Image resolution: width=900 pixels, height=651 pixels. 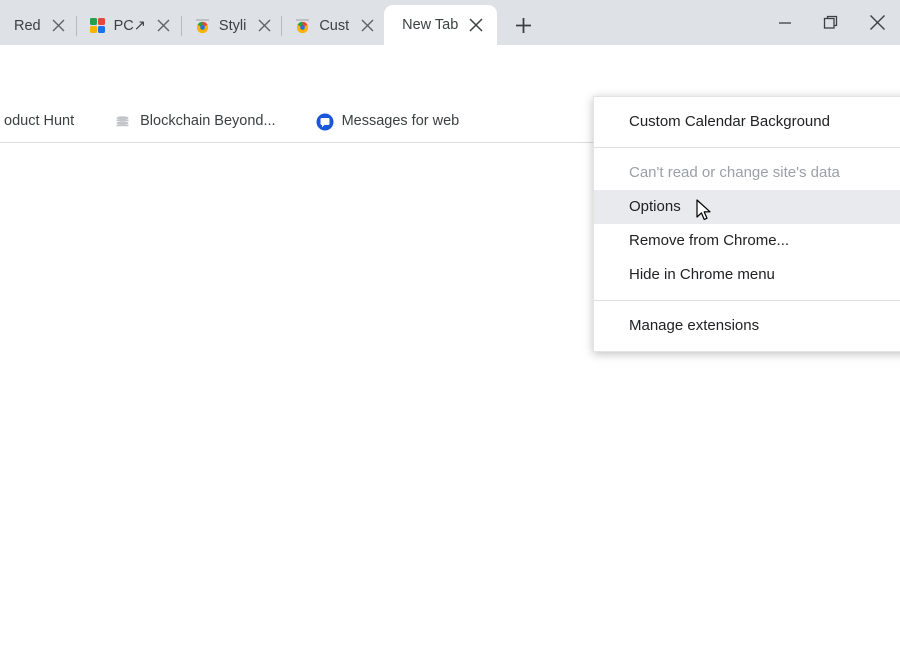 What do you see at coordinates (523, 25) in the screenshot?
I see `new-tab-button` at bounding box center [523, 25].